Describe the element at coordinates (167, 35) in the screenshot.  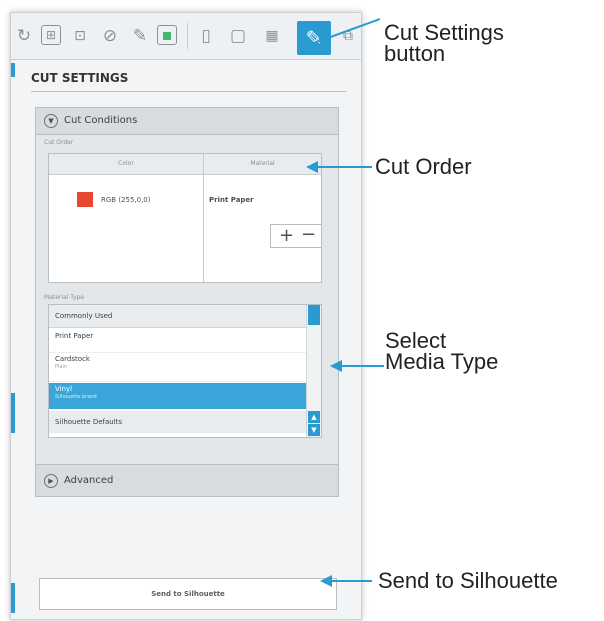
I see `fill-icon` at that location.